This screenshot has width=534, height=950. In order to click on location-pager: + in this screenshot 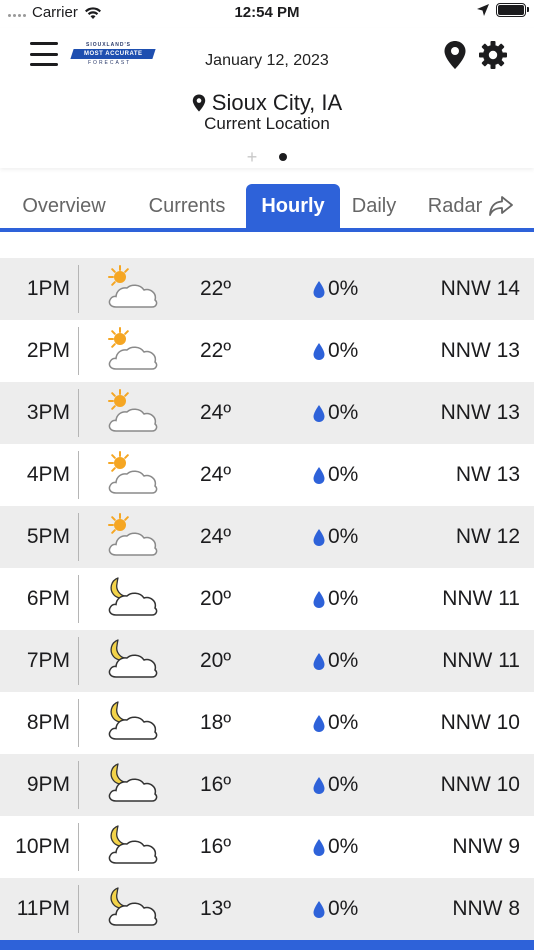, I will do `click(267, 157)`.